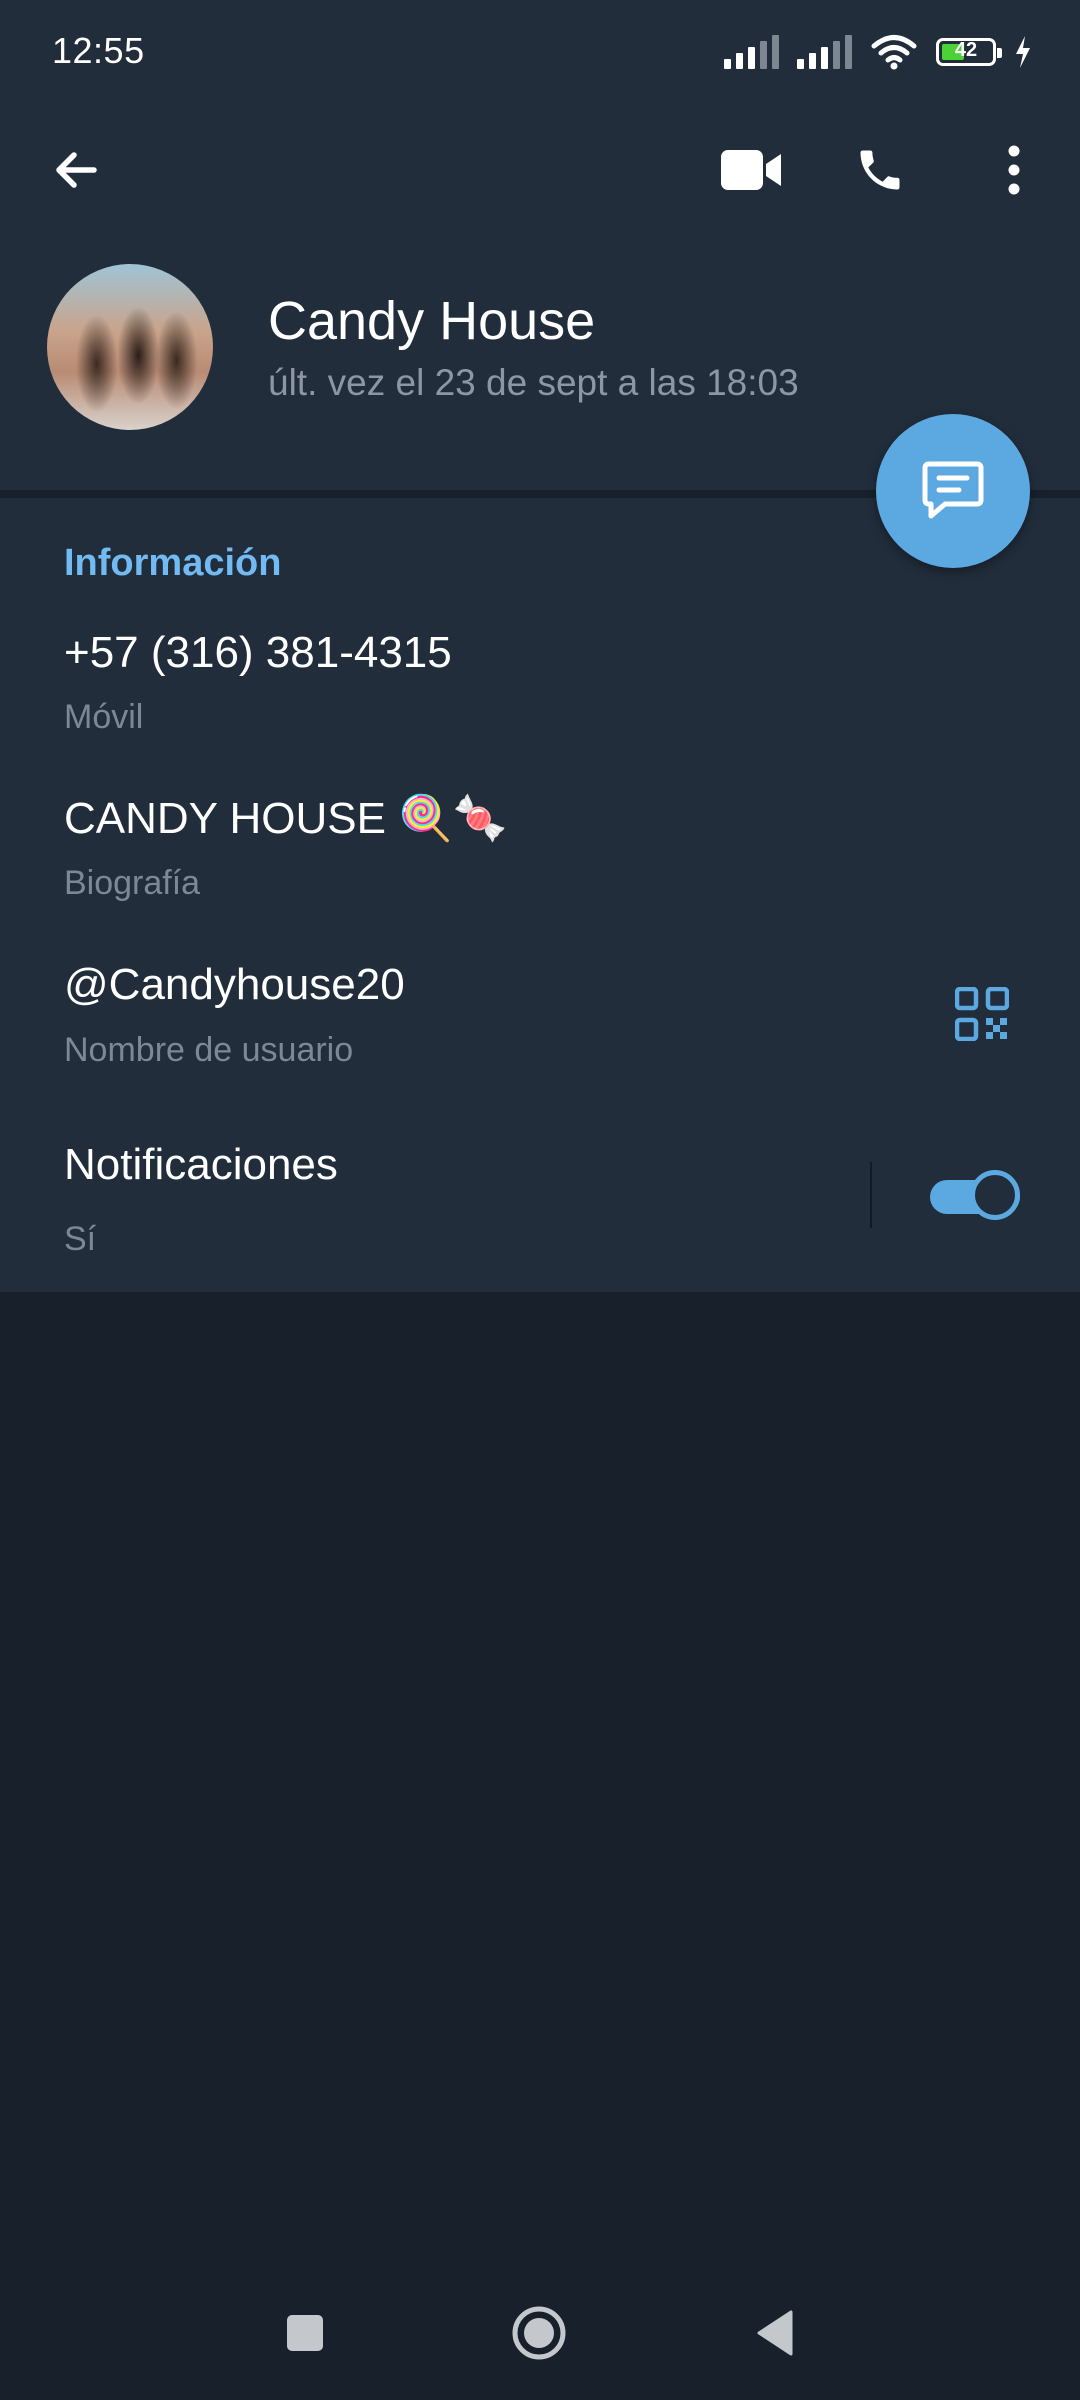 The width and height of the screenshot is (1080, 2400). I want to click on battery-icon: 42, so click(969, 52).